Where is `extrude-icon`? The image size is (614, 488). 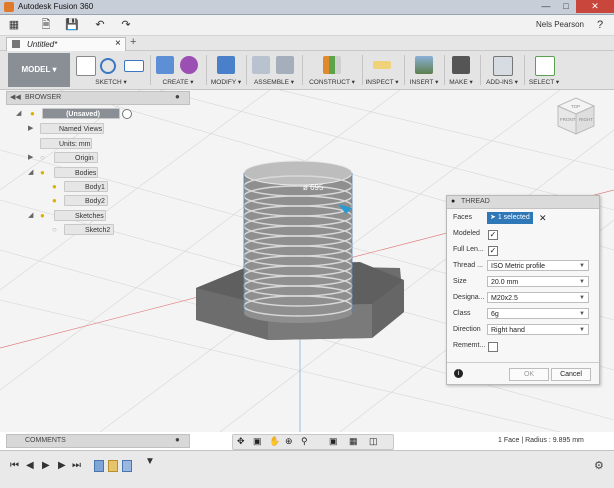
extrude-icon is located at coordinates (165, 65).